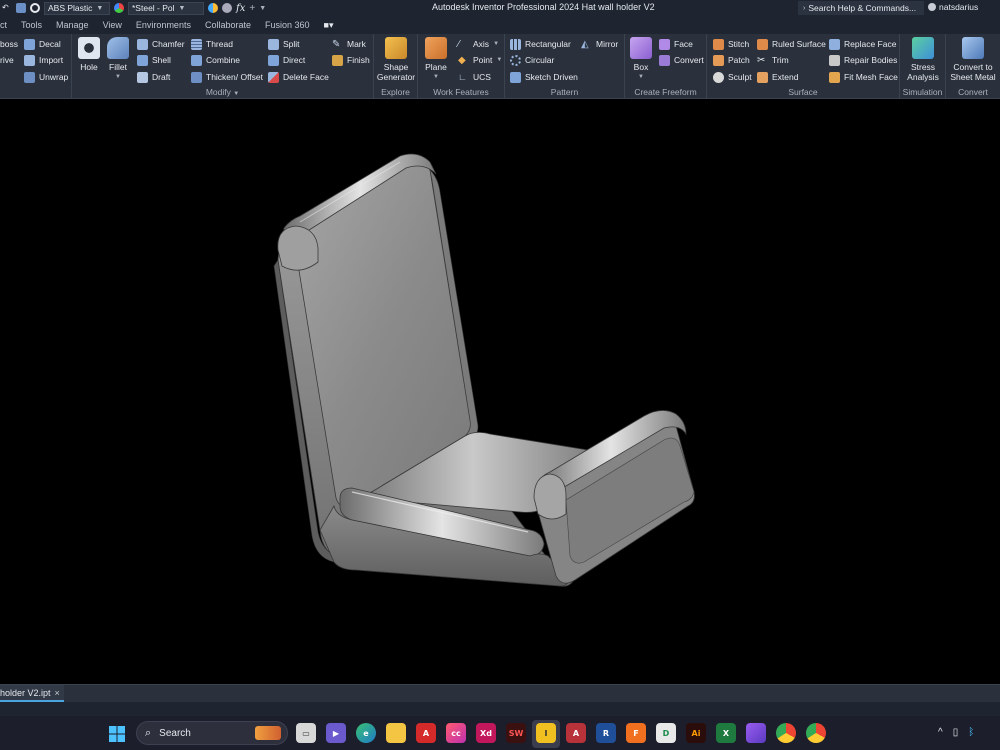 The image size is (1000, 750). What do you see at coordinates (486, 733) in the screenshot?
I see `xd-icon: Xd` at bounding box center [486, 733].